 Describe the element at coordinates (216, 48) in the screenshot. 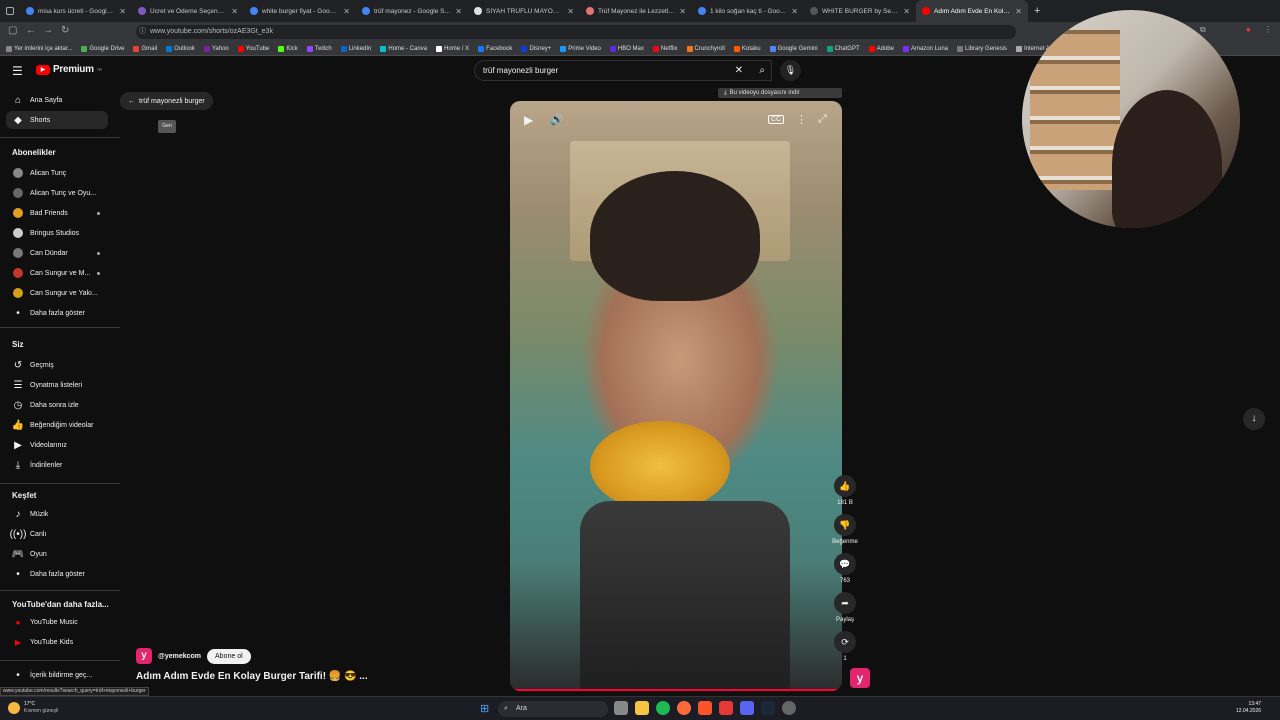

I see `bookmark-item: Yahoo` at that location.